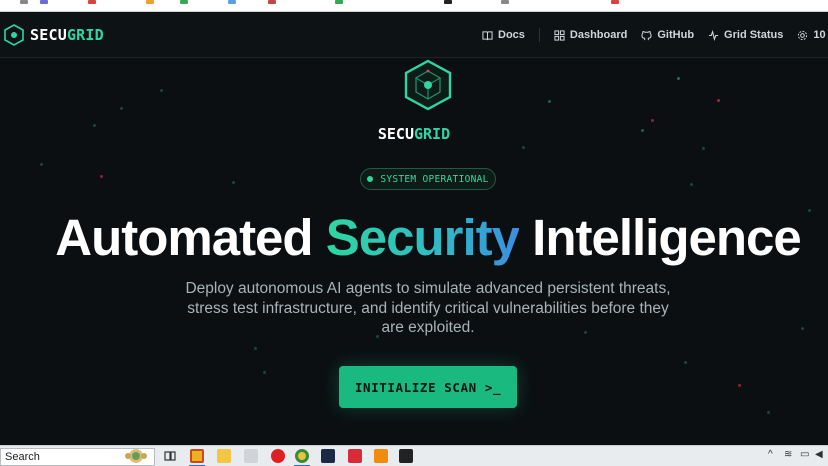 Image resolution: width=828 pixels, height=466 pixels. Describe the element at coordinates (224, 456) in the screenshot. I see `file-explorer-icon` at that location.